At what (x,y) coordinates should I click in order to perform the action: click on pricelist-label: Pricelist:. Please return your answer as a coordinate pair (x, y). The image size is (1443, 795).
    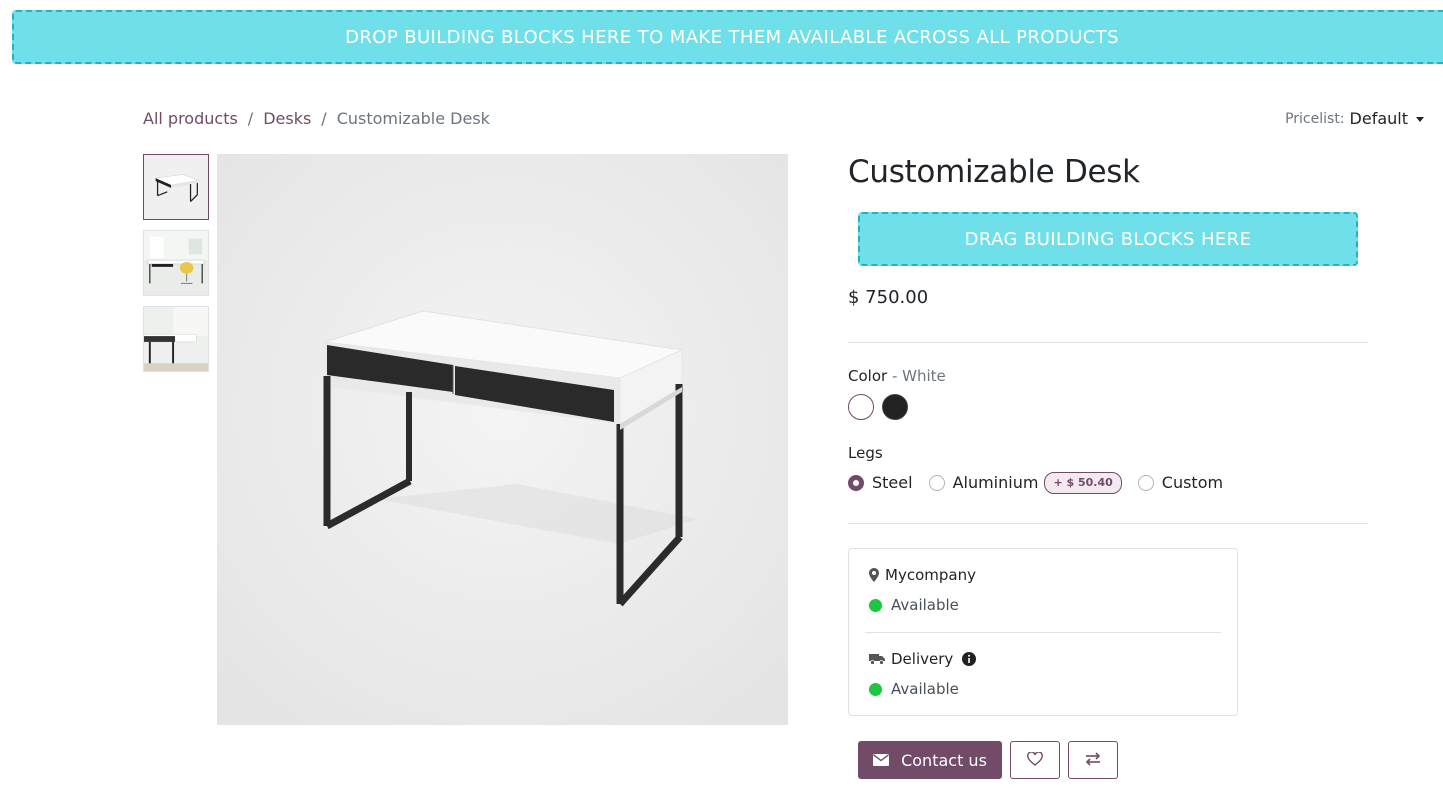
    Looking at the image, I should click on (1315, 119).